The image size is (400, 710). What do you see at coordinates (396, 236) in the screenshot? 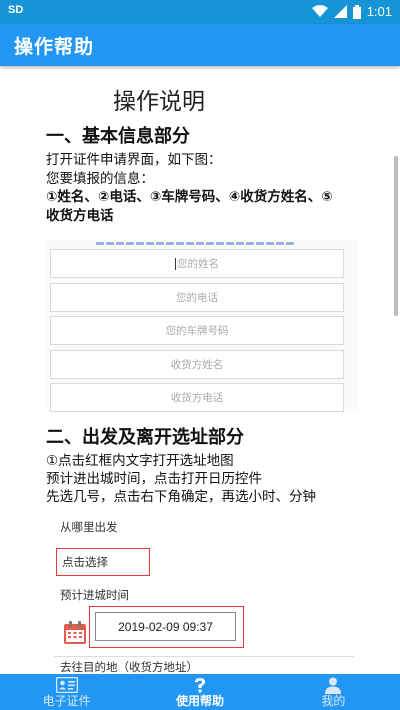
I see `scrollbar-thumb` at bounding box center [396, 236].